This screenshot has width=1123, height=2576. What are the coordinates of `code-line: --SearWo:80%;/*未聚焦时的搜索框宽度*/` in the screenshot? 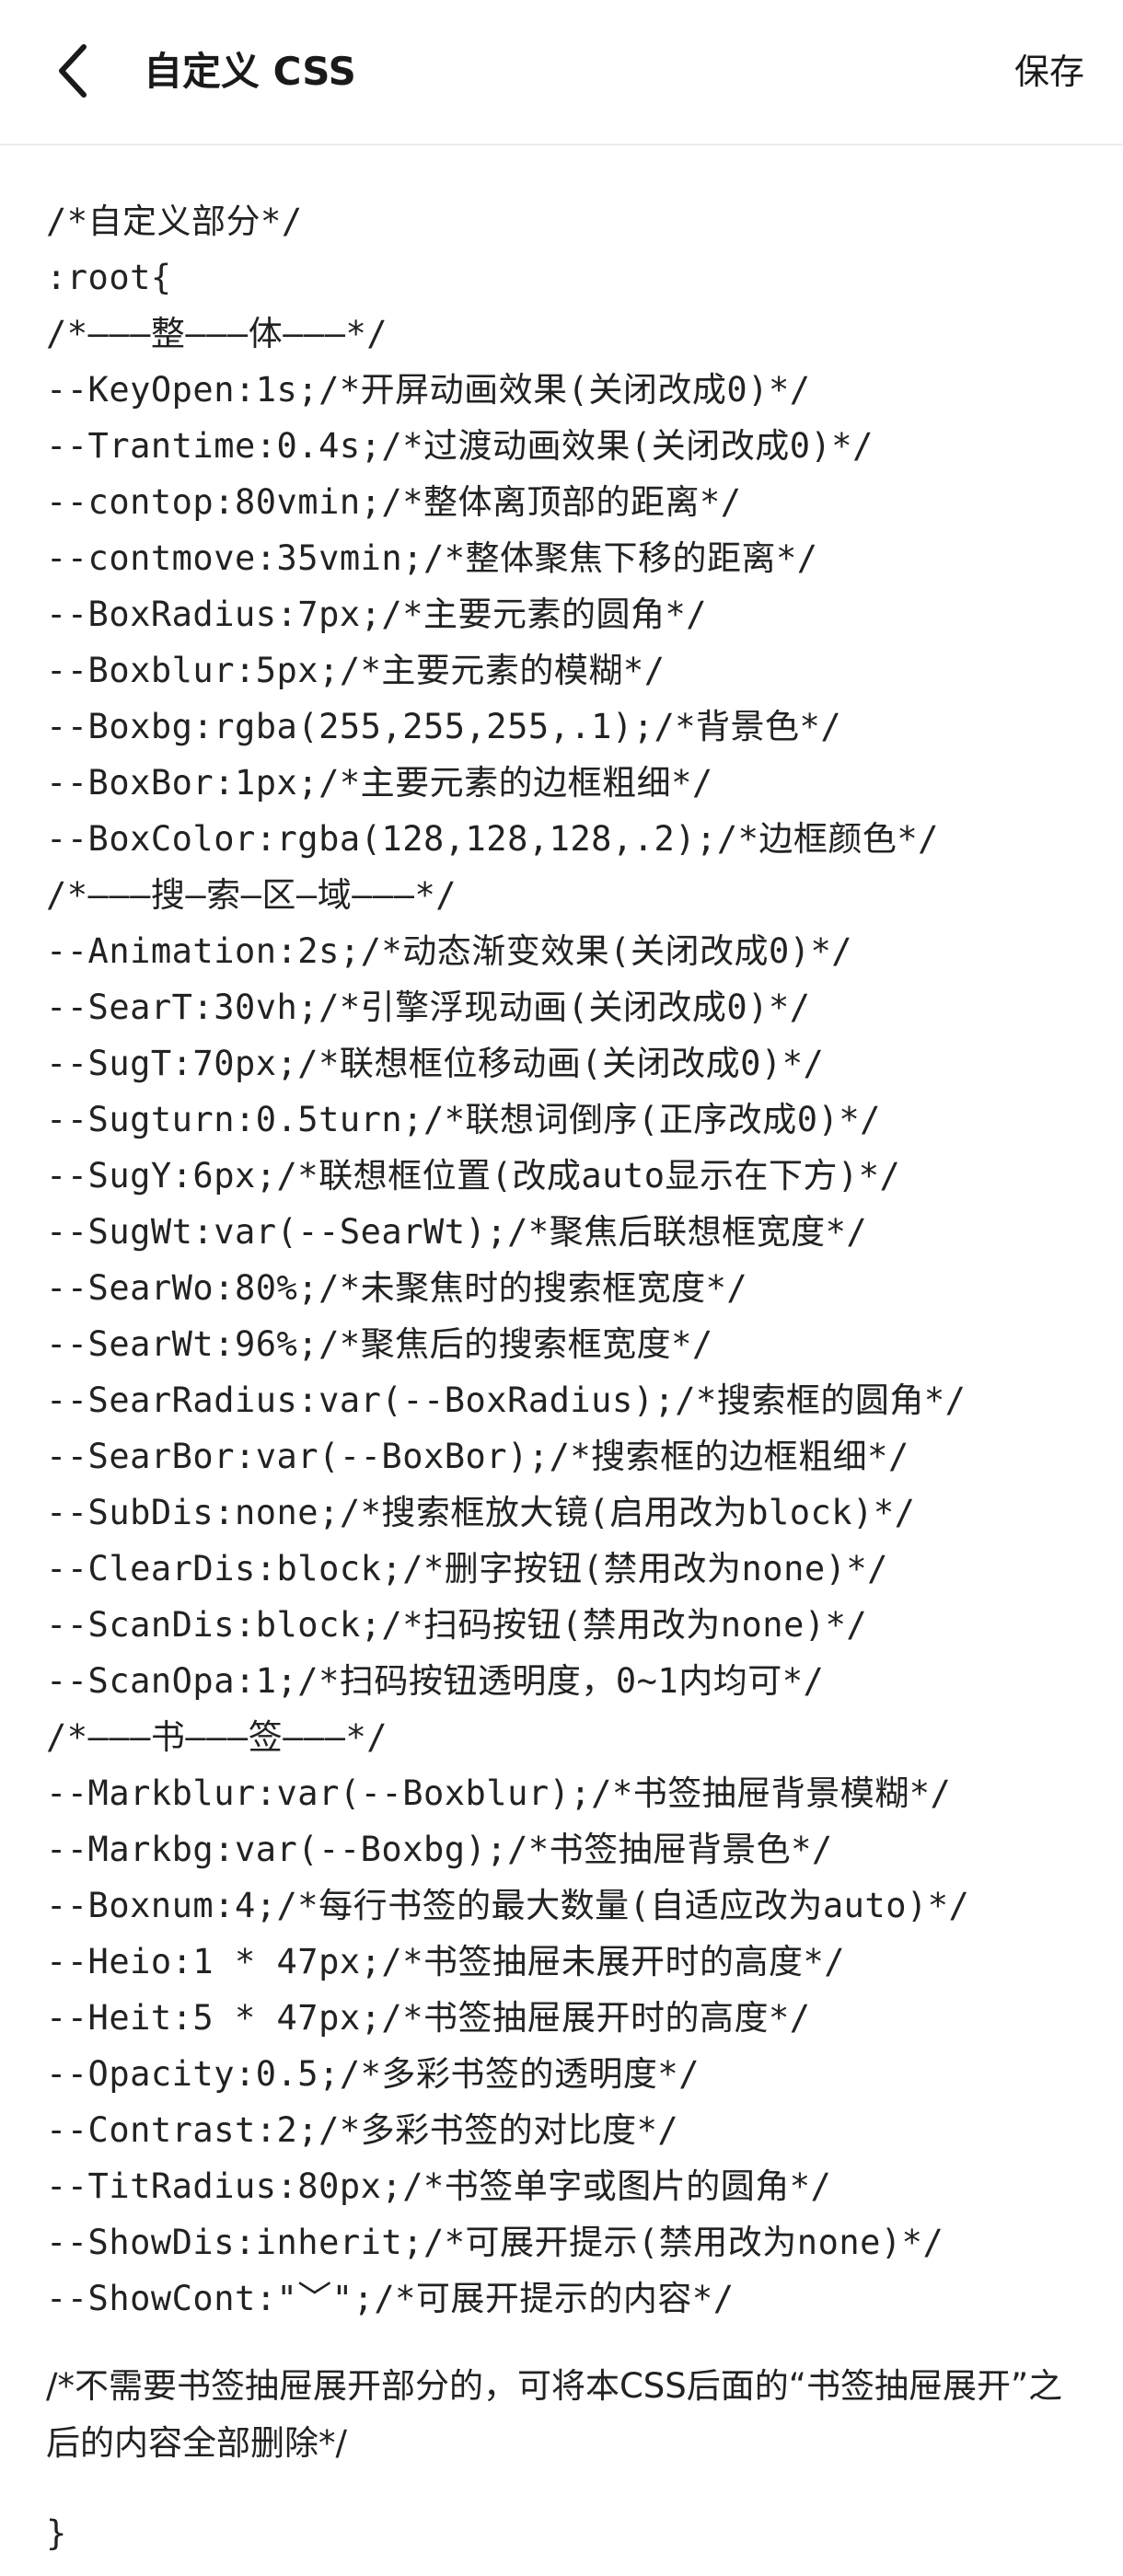 It's located at (397, 1288).